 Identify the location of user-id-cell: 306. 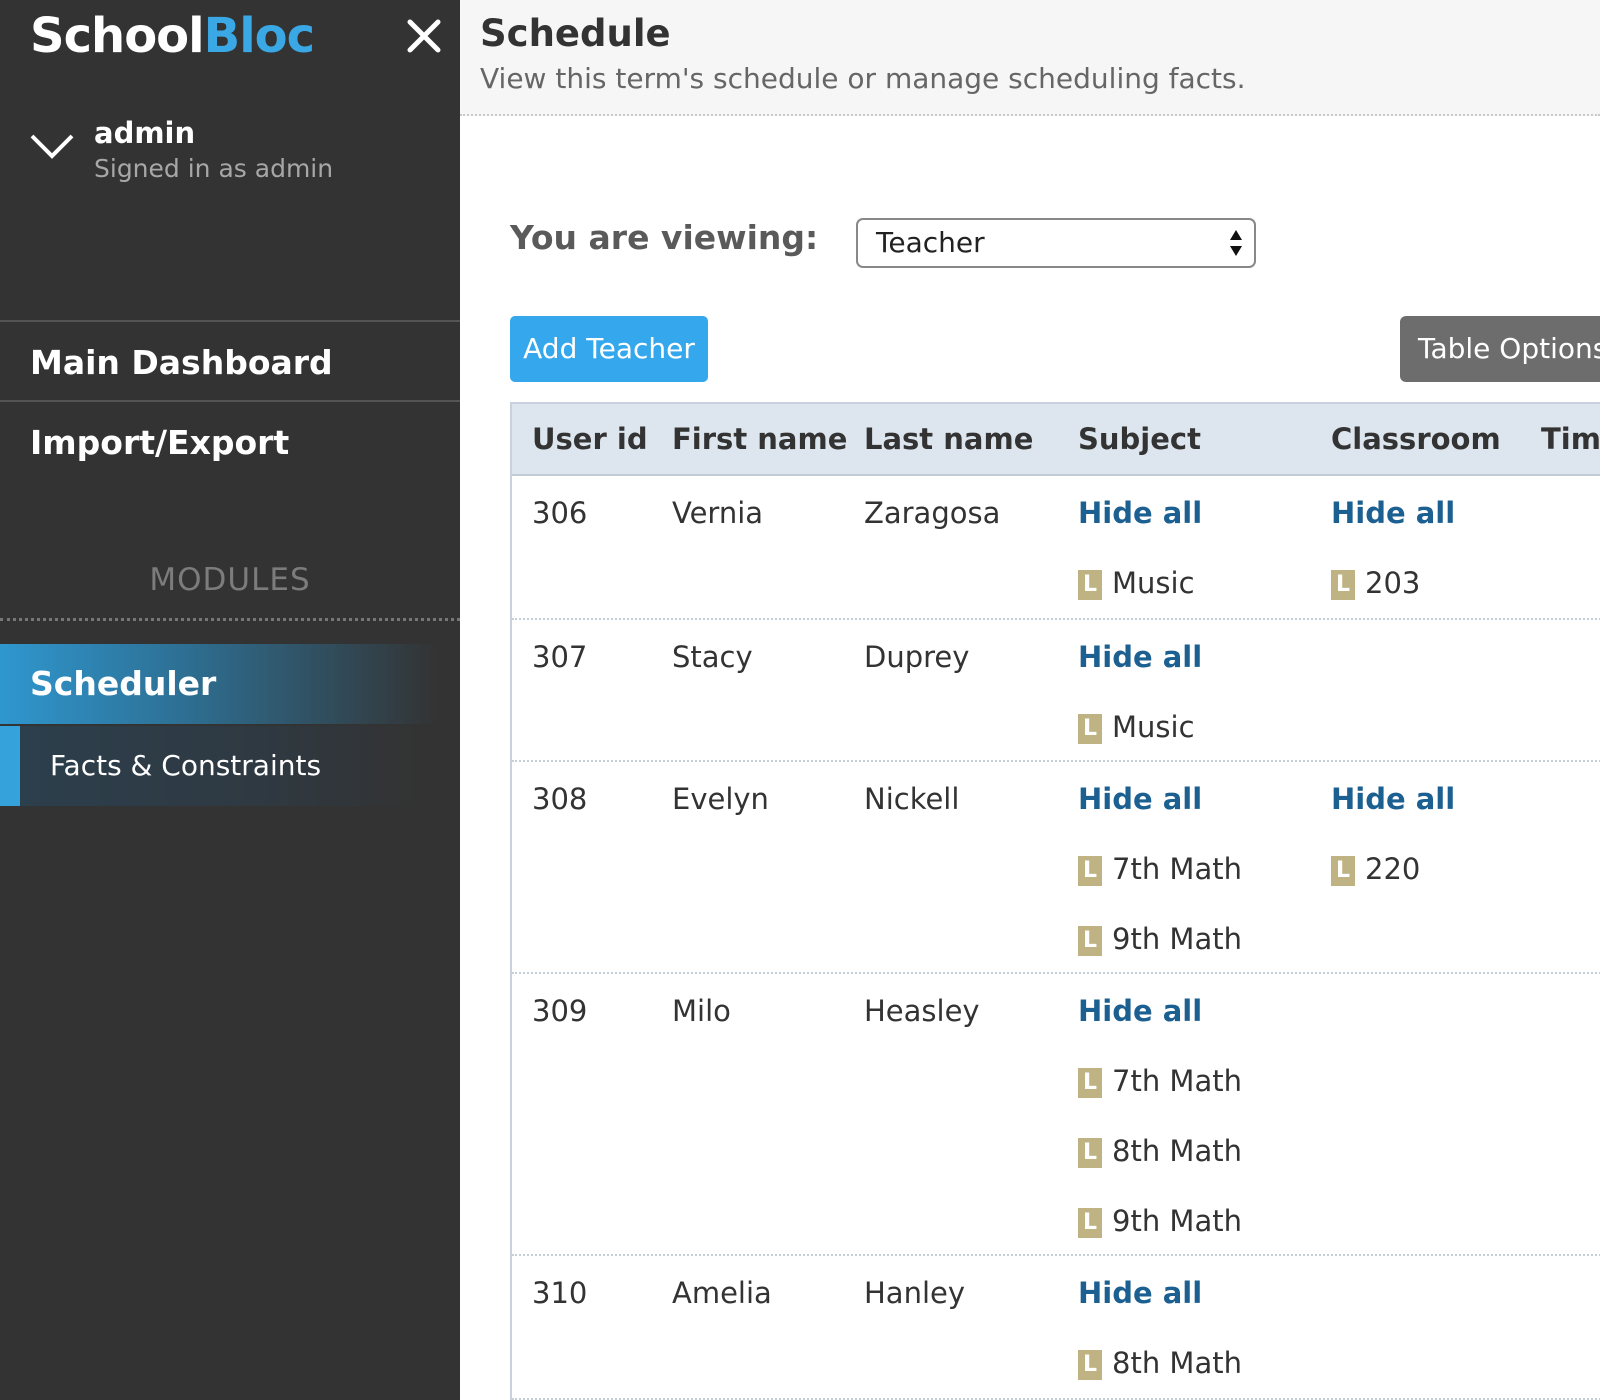
(560, 513).